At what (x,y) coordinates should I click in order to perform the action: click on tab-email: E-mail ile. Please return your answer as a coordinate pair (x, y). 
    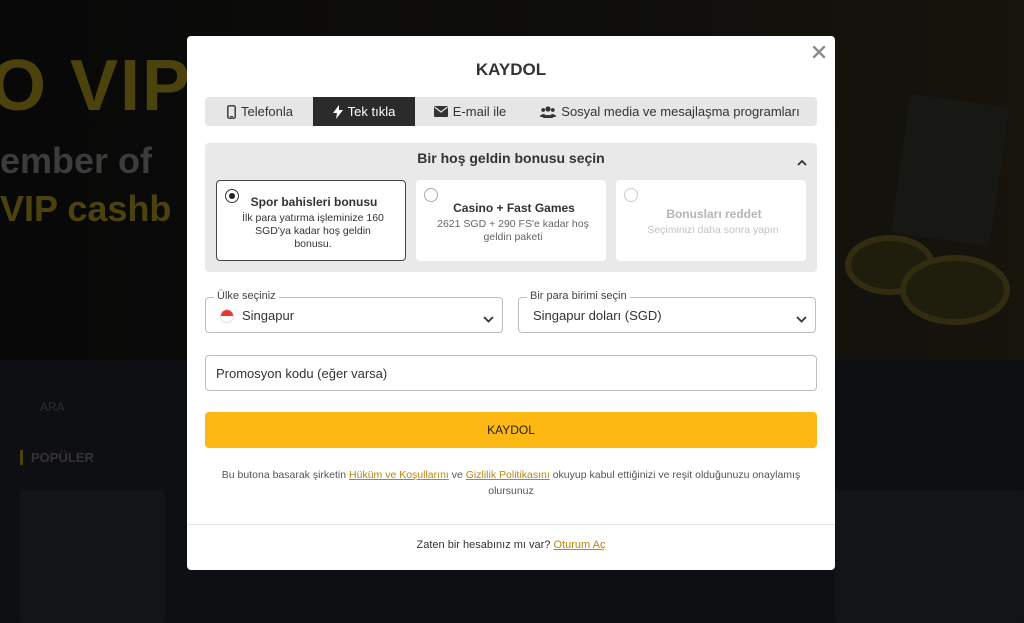
    Looking at the image, I should click on (470, 111).